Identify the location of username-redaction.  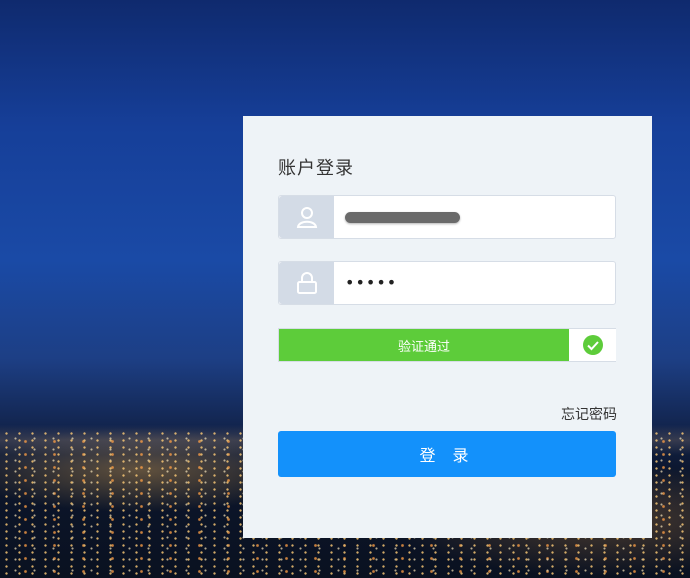
(402, 217).